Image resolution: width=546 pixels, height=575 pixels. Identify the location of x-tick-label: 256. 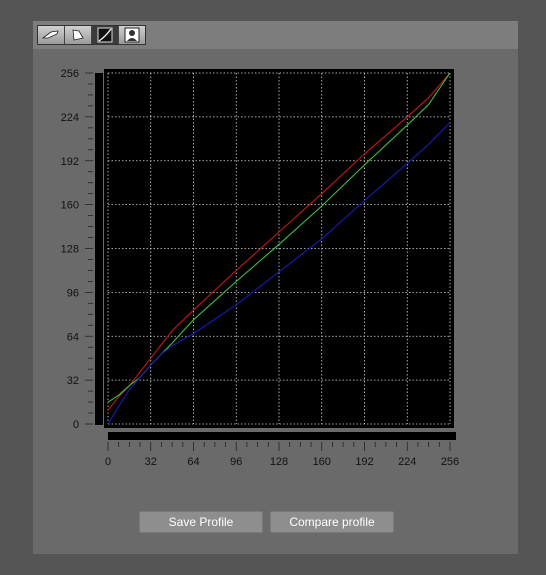
(450, 462).